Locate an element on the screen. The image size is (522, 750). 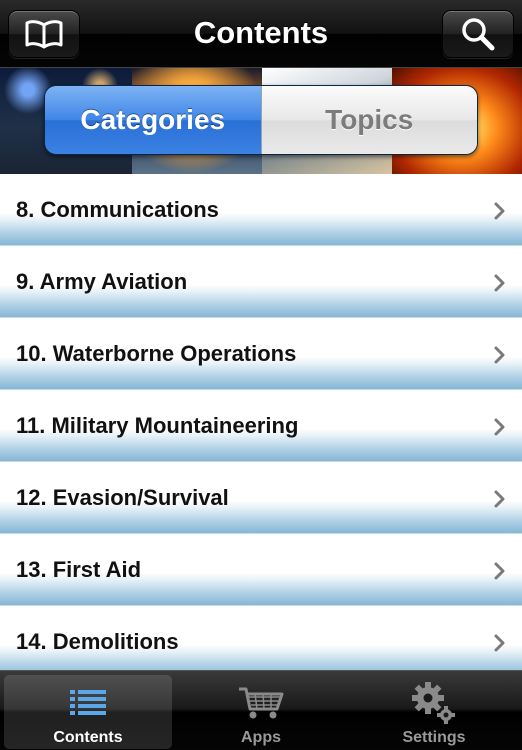
list-item-label: 8. Communications is located at coordinates (117, 209).